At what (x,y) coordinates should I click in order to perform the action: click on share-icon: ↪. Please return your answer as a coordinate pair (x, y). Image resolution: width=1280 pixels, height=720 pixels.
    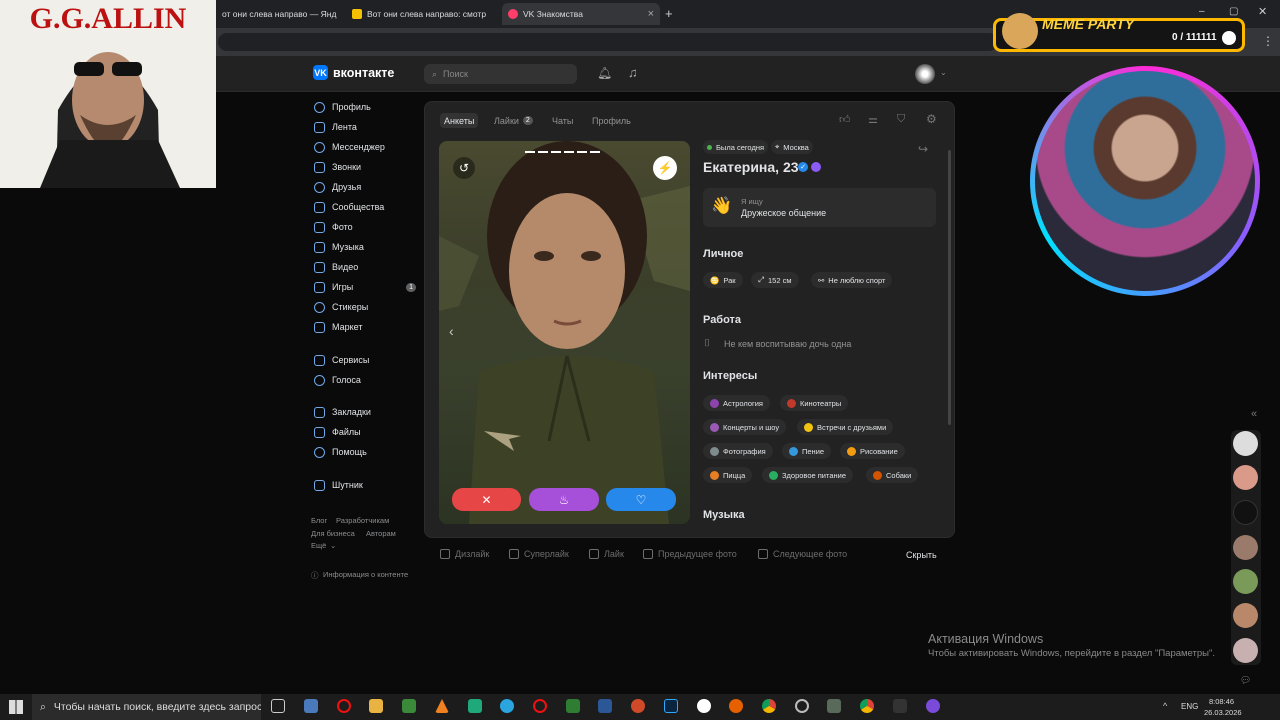
    Looking at the image, I should click on (923, 149).